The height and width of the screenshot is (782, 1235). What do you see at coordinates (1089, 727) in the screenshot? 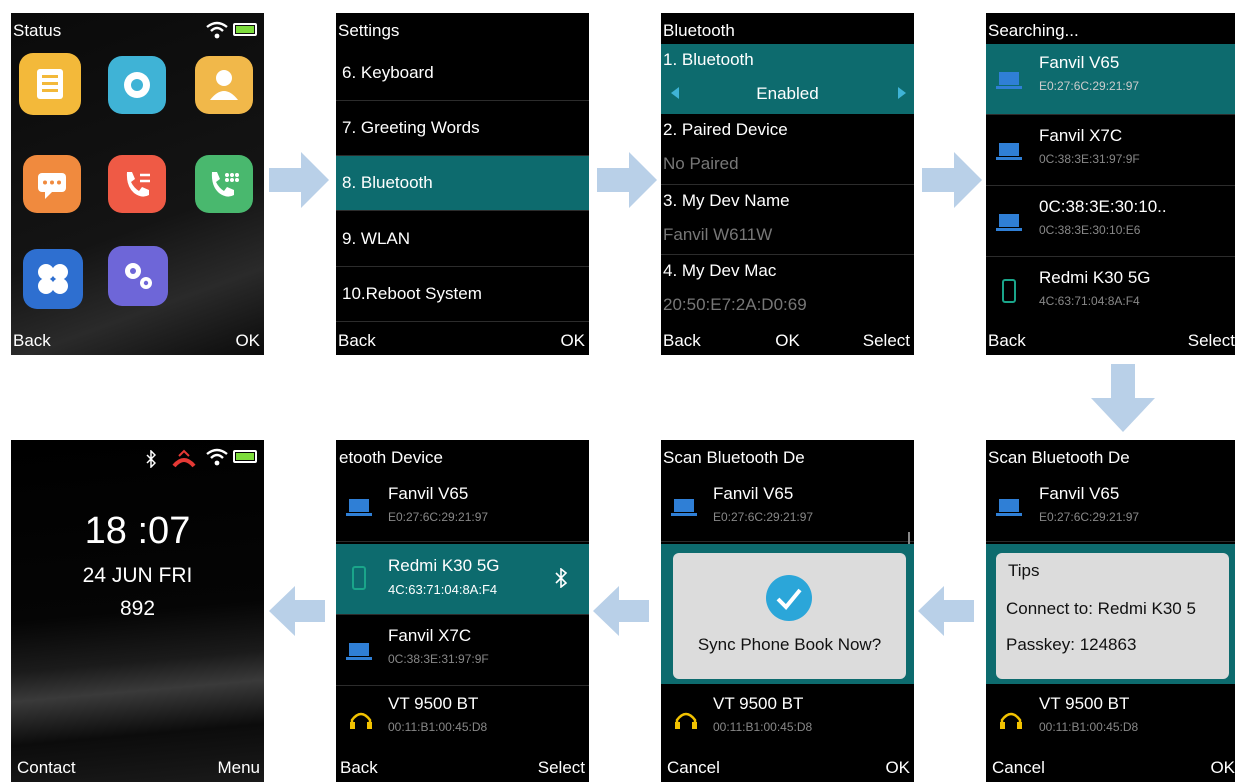
I see `device-mac: 00:11:B1:00:45:D8` at bounding box center [1089, 727].